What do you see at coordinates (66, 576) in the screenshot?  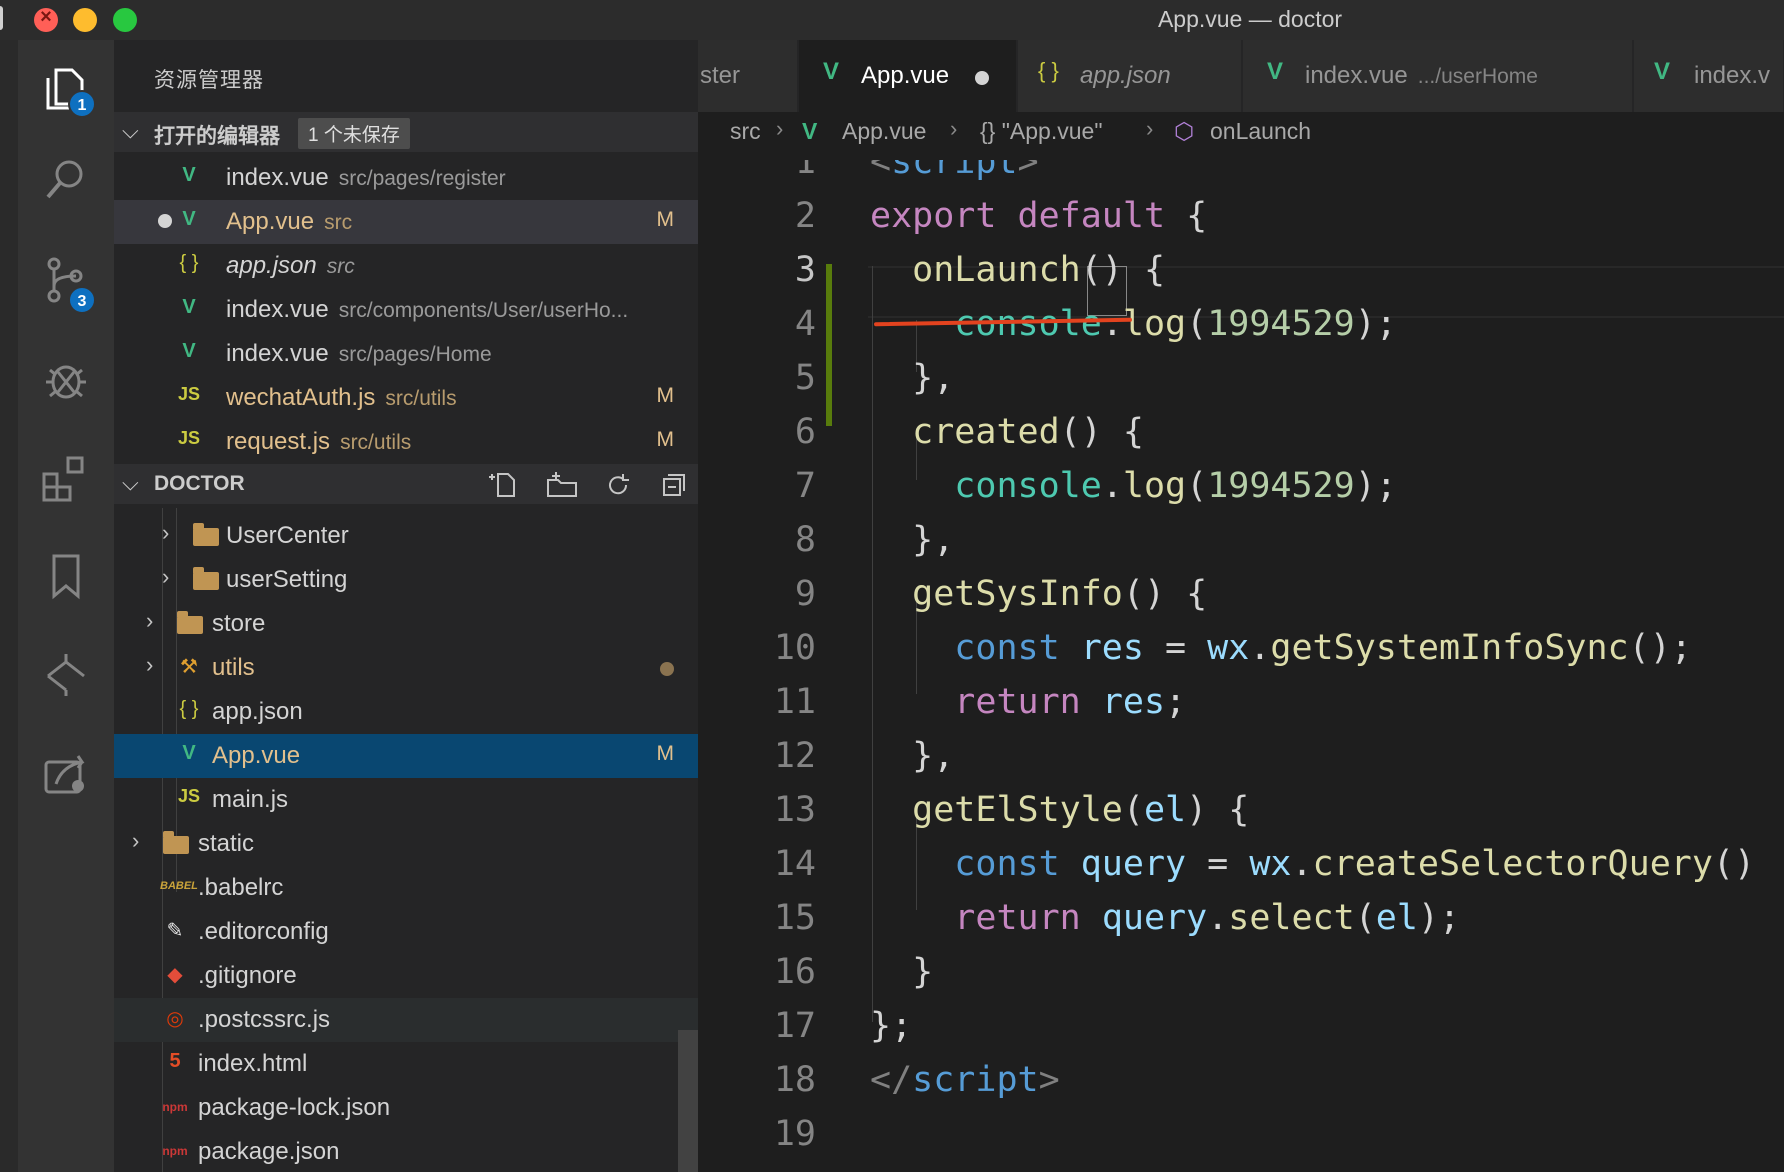 I see `bookmark-icon` at bounding box center [66, 576].